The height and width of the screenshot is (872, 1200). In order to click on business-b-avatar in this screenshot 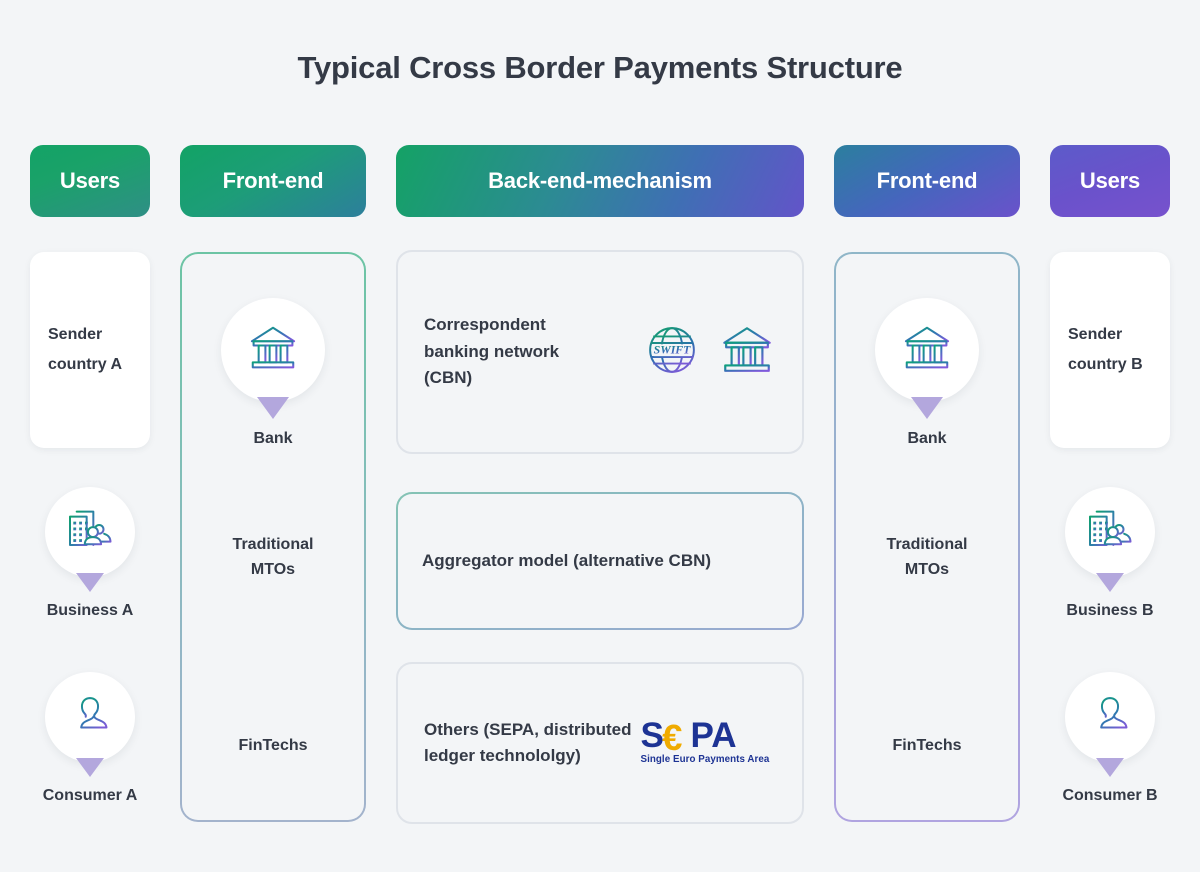, I will do `click(1110, 532)`.